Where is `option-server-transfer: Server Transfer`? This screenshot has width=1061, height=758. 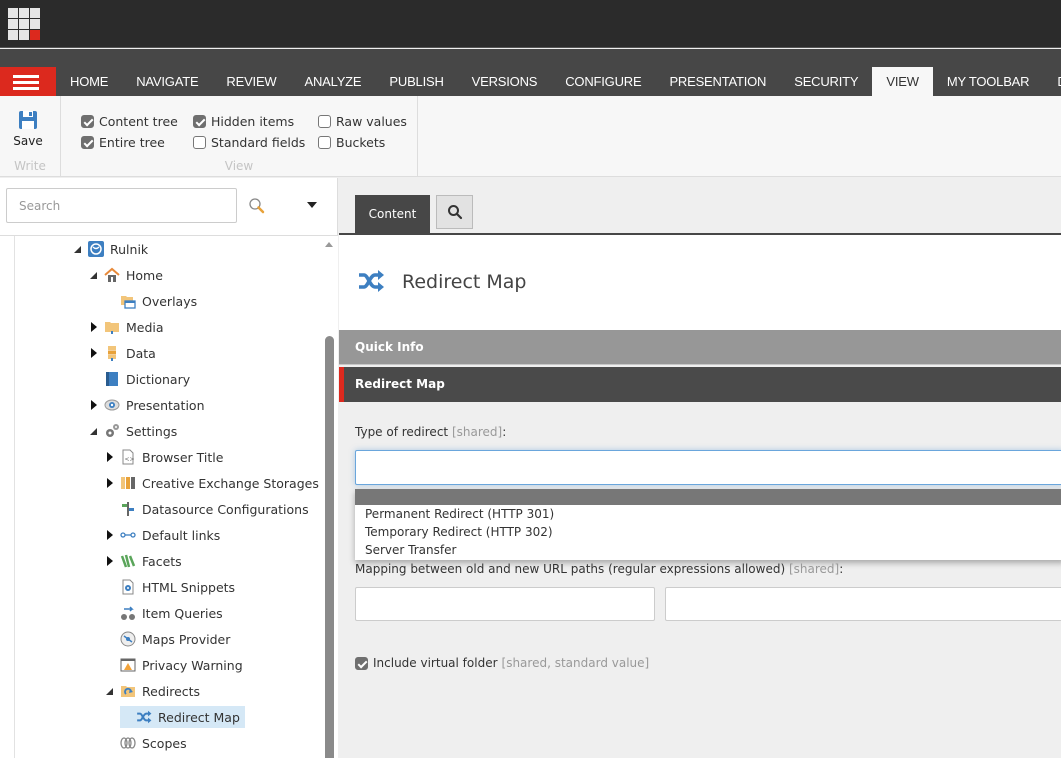
option-server-transfer: Server Transfer is located at coordinates (708, 550).